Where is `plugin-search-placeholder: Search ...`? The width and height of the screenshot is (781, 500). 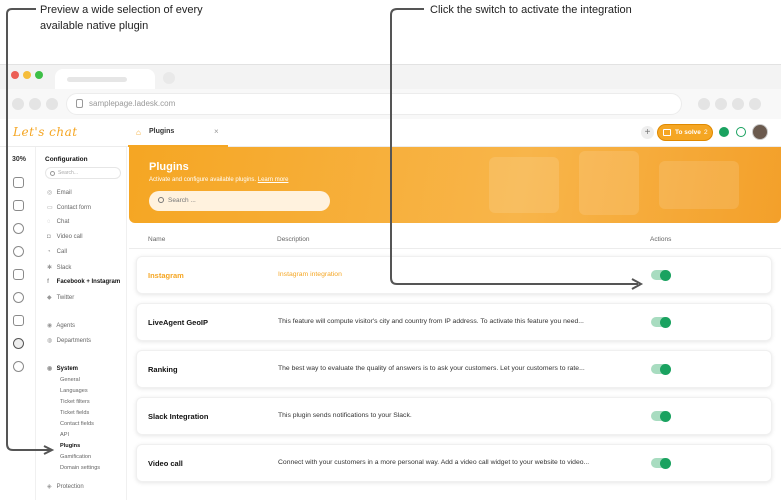 plugin-search-placeholder: Search ... is located at coordinates (182, 200).